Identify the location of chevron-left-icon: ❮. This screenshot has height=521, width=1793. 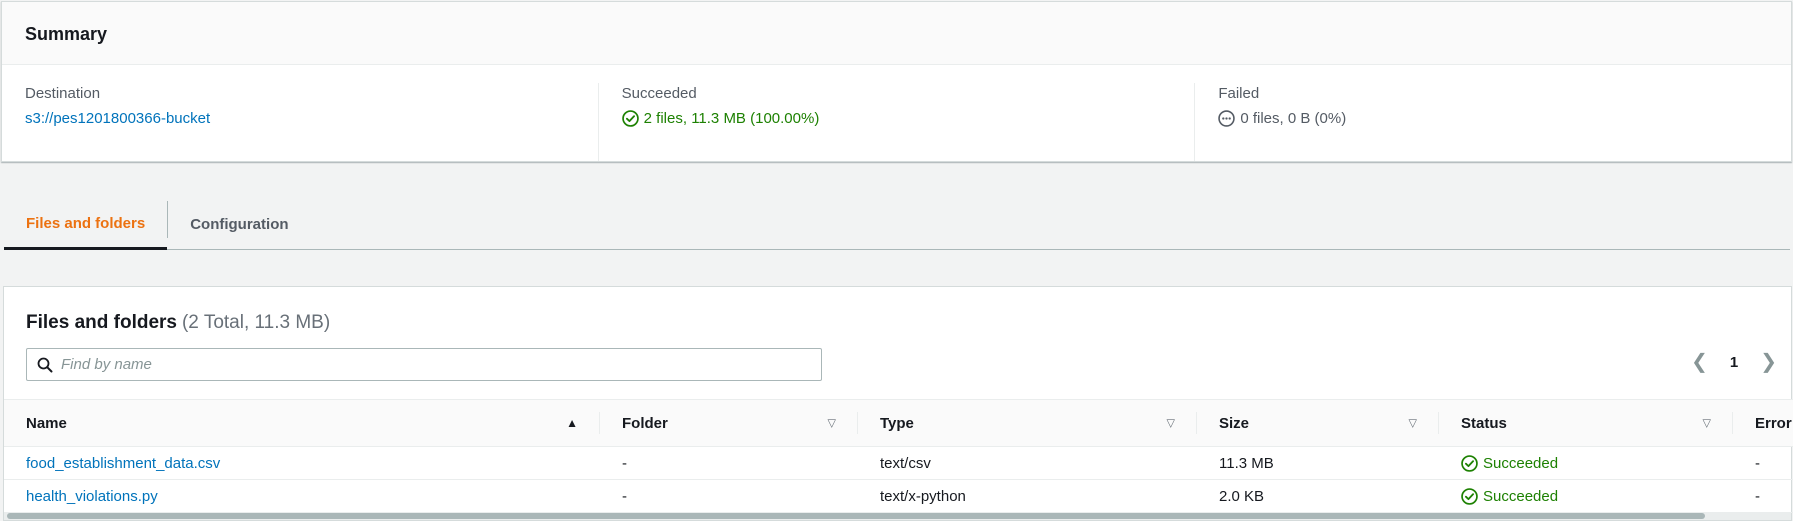
(1699, 362).